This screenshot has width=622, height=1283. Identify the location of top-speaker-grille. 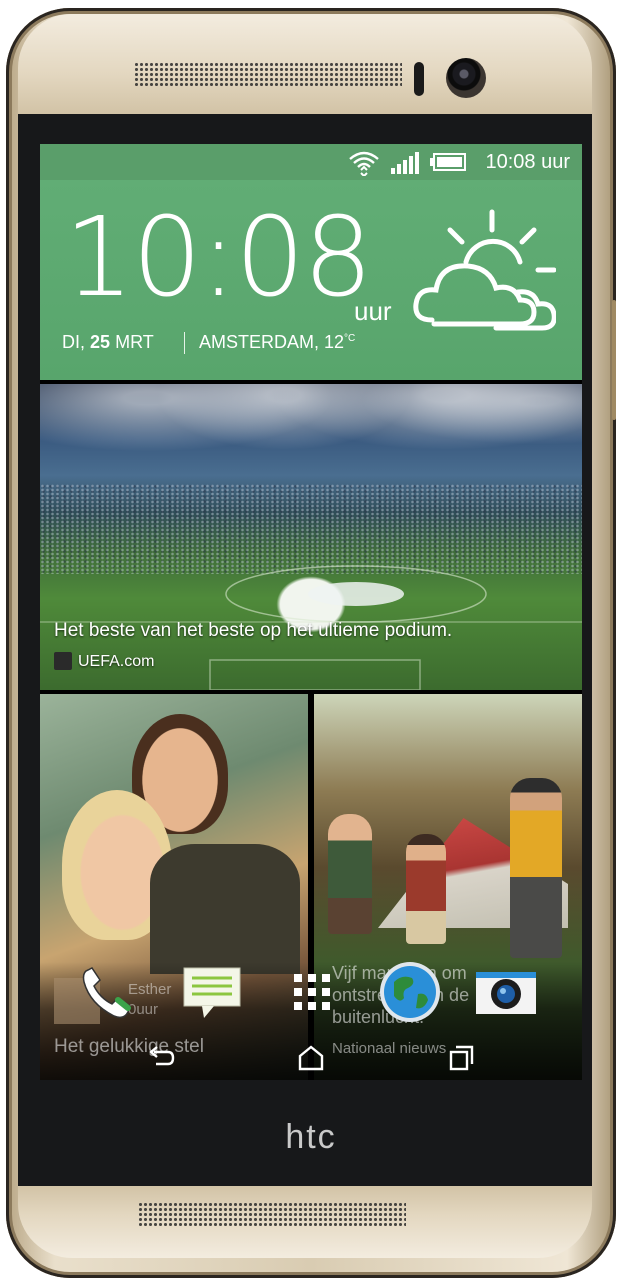
(268, 75).